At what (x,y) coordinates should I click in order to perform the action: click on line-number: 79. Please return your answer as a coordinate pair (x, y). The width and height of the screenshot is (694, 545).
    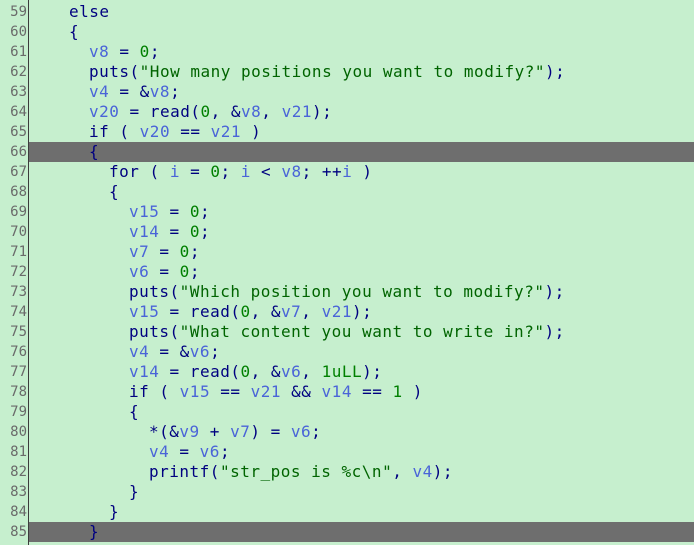
    Looking at the image, I should click on (18, 412).